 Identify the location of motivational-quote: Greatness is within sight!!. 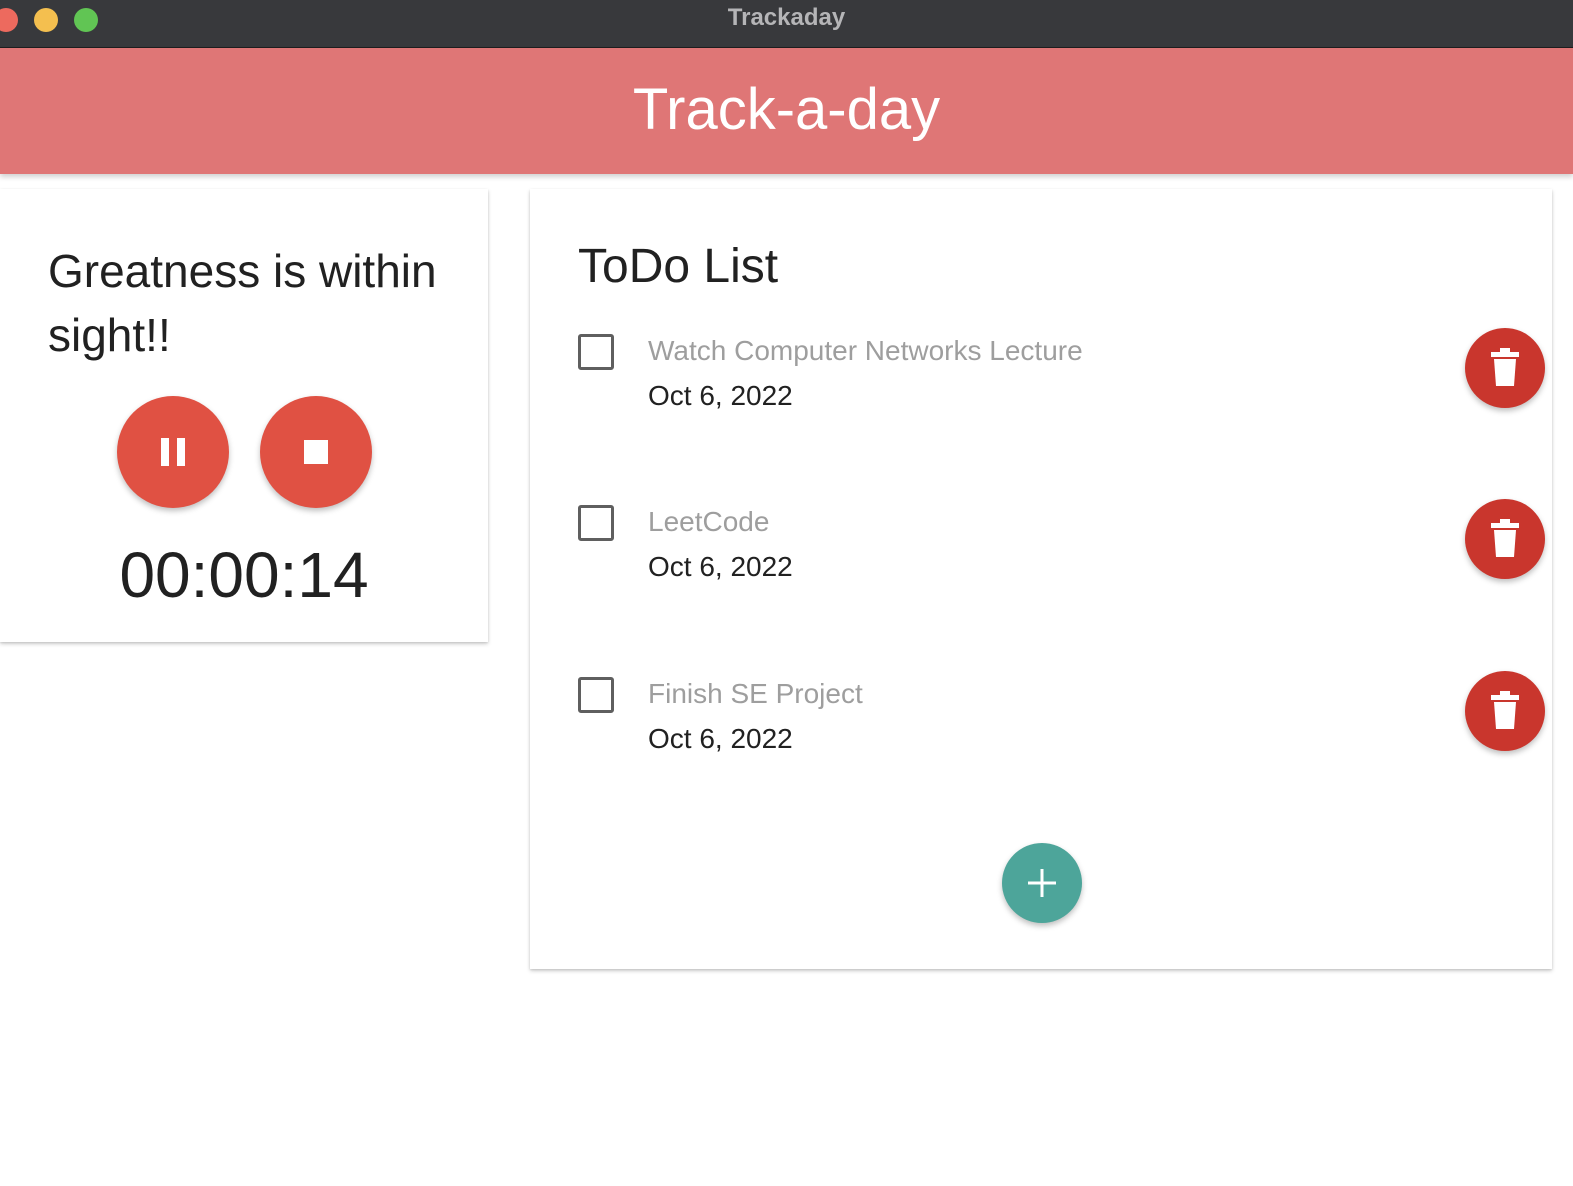
(242, 303).